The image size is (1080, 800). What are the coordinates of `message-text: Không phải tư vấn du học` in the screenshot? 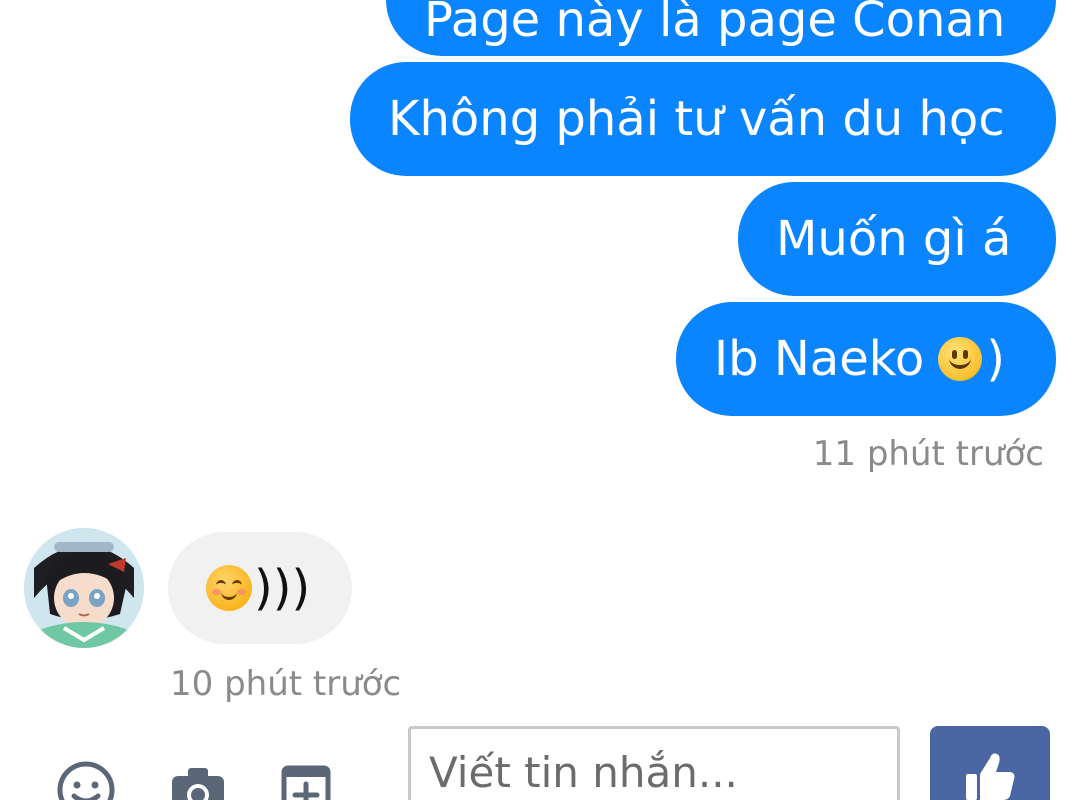 It's located at (696, 119).